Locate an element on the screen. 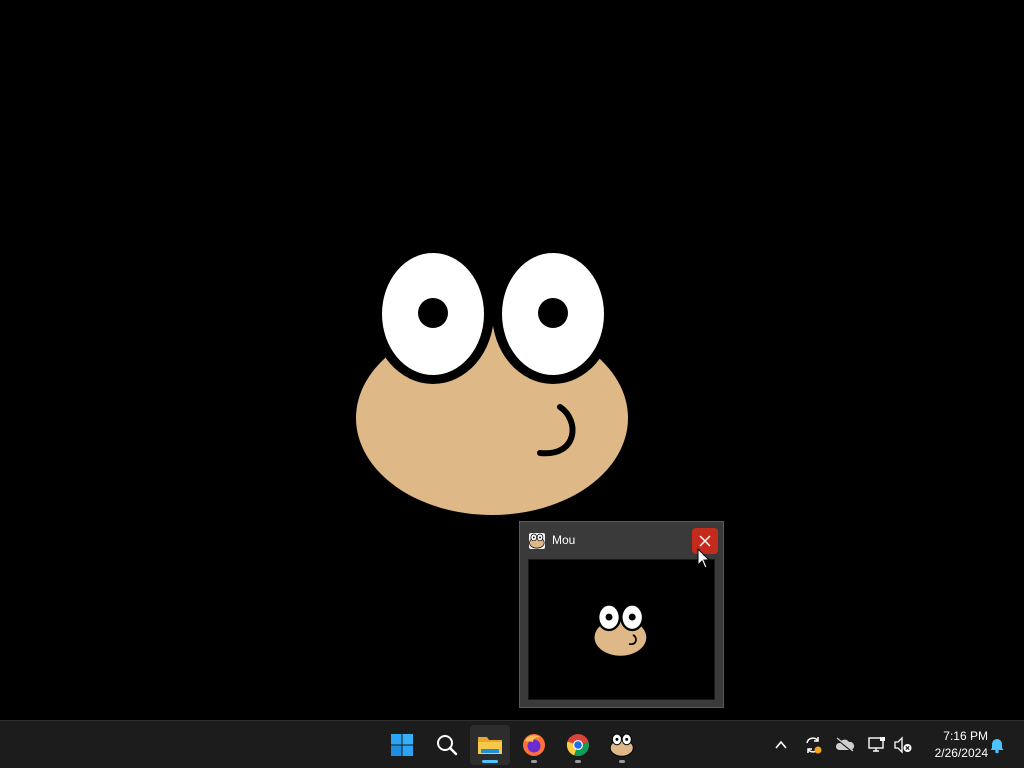 The width and height of the screenshot is (1024, 768). windows-logo-icon is located at coordinates (402, 745).